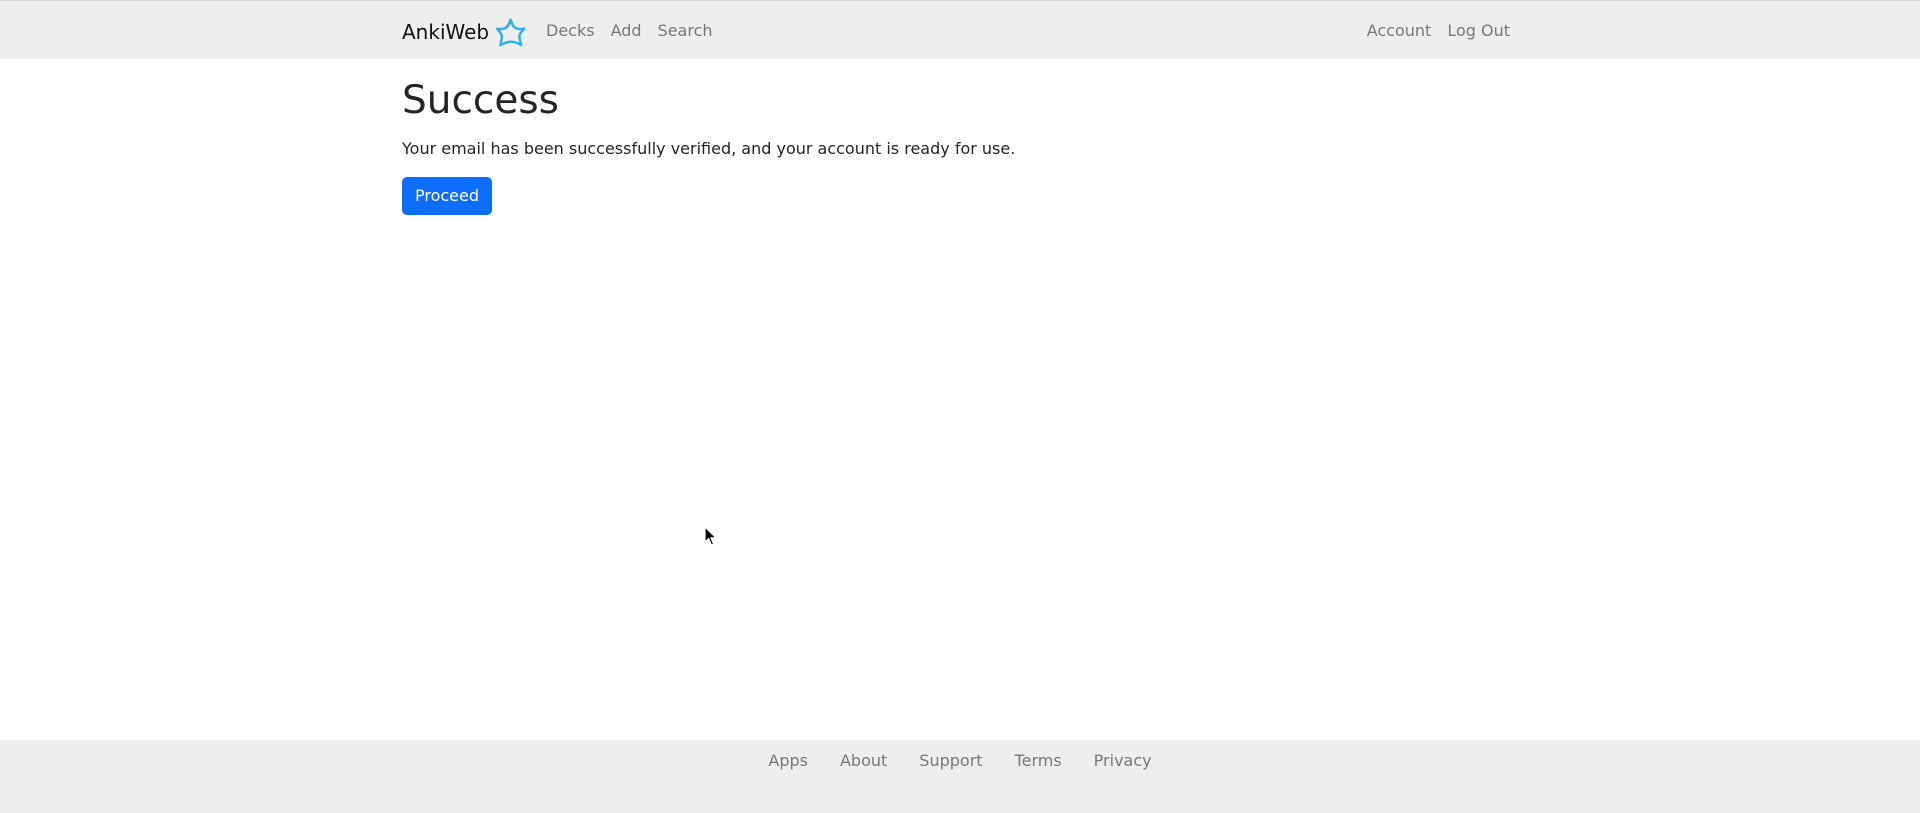 The image size is (1920, 813). Describe the element at coordinates (863, 760) in the screenshot. I see `footer-about-link: About` at that location.